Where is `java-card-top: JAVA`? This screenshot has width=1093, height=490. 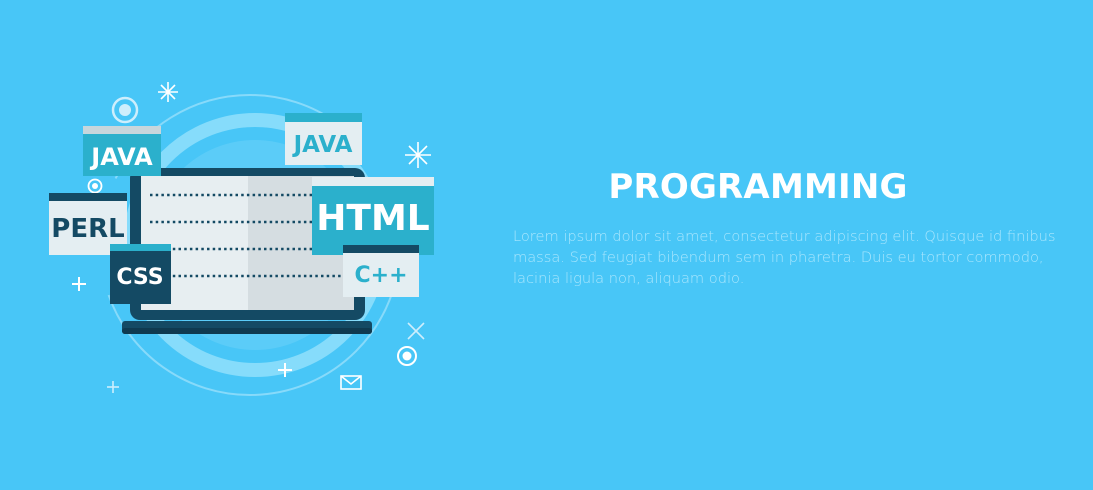
java-card-top: JAVA is located at coordinates (323, 139).